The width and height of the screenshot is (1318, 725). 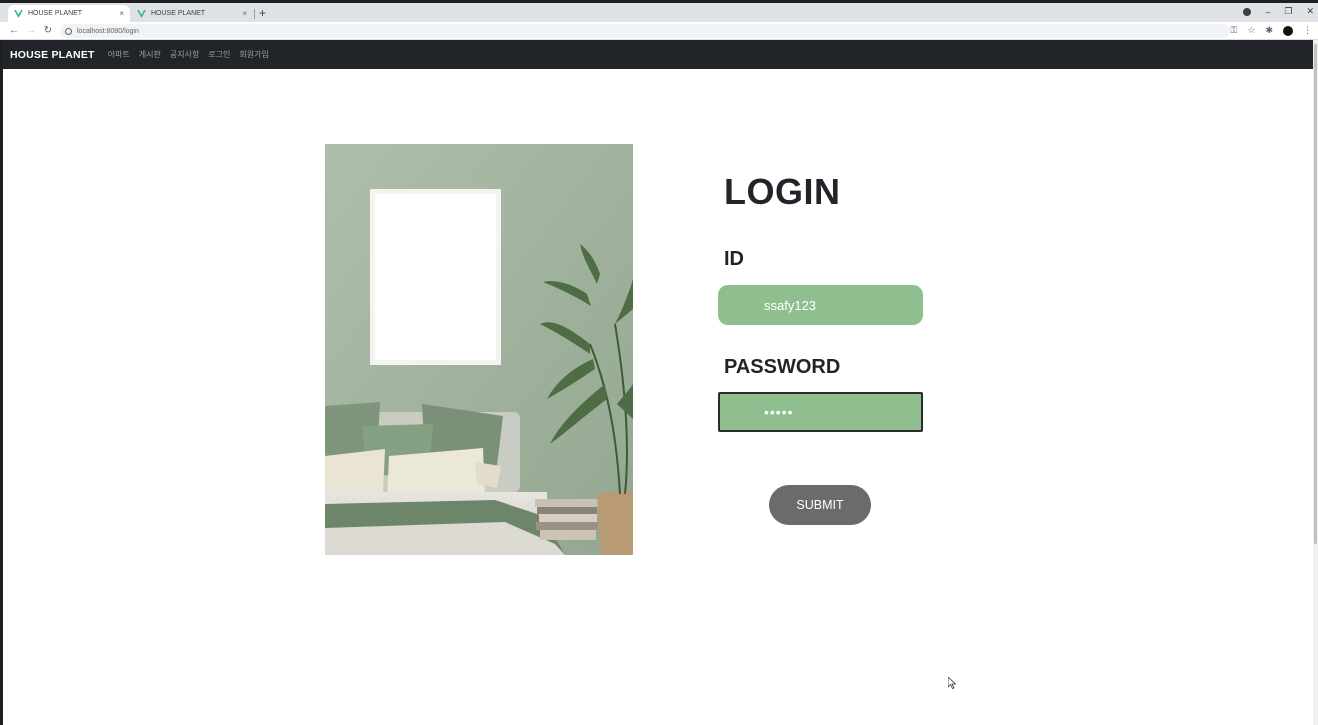 I want to click on page-scrollbar, so click(x=1315, y=382).